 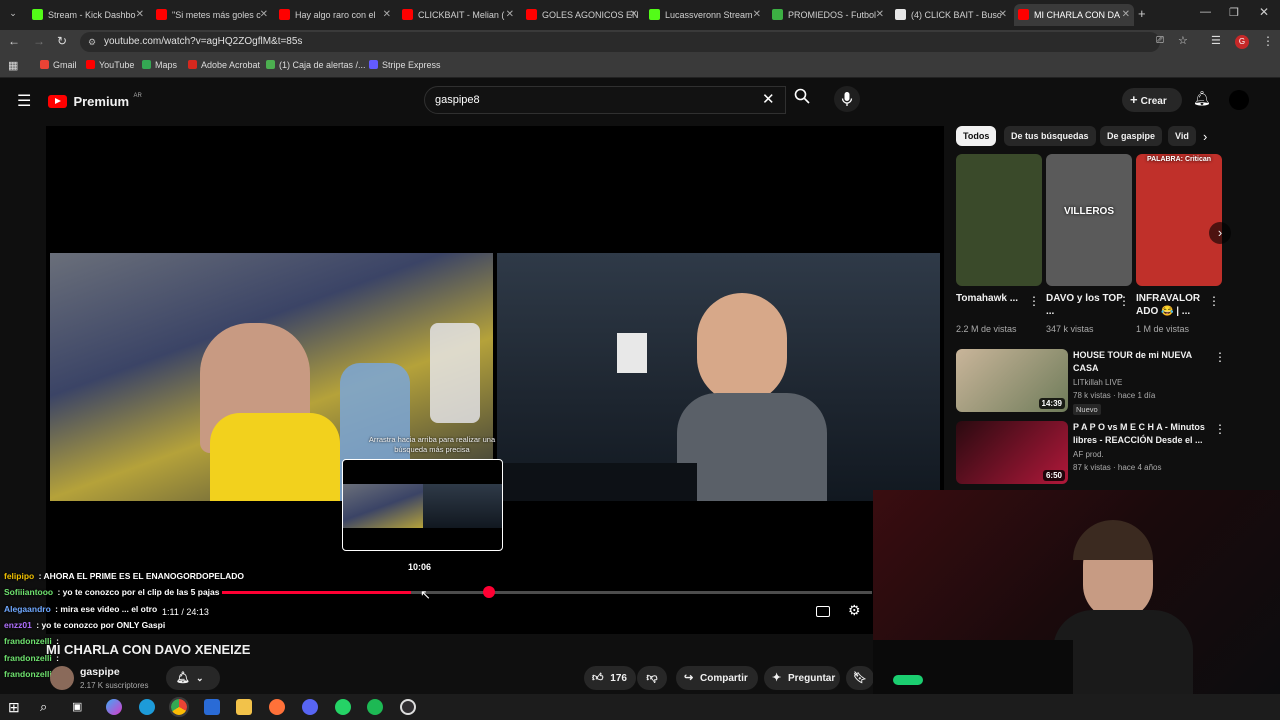 I want to click on reload-icon: ↻, so click(x=62, y=41).